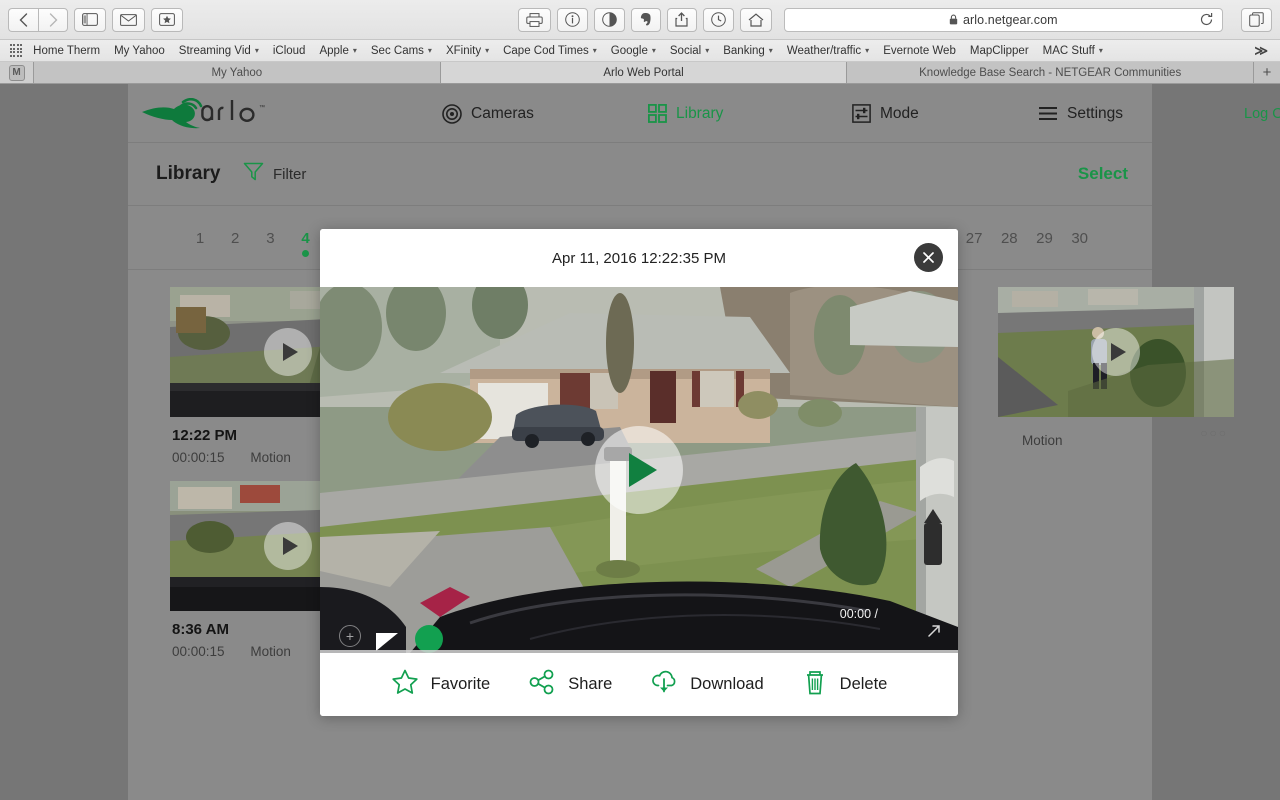  I want to click on app-header: ™ Cameras Library Mode Settings Log O, so click(704, 113).